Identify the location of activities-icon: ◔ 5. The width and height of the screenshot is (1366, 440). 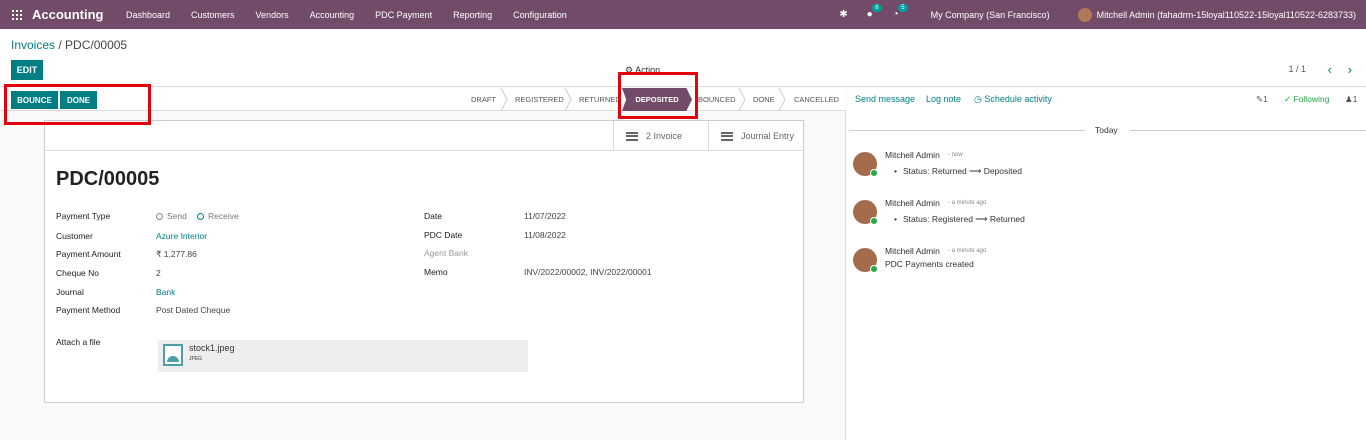
(899, 11).